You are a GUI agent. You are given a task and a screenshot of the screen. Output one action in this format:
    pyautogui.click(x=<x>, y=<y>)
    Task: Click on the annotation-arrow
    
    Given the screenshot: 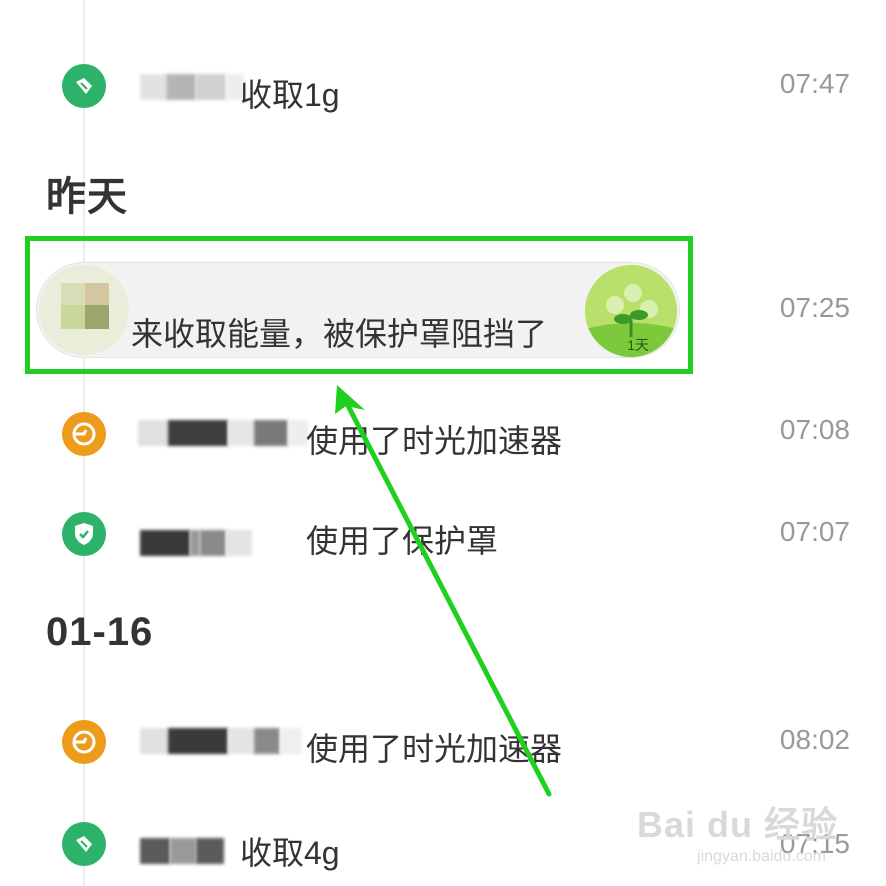 What is the action you would take?
    pyautogui.click(x=443, y=591)
    